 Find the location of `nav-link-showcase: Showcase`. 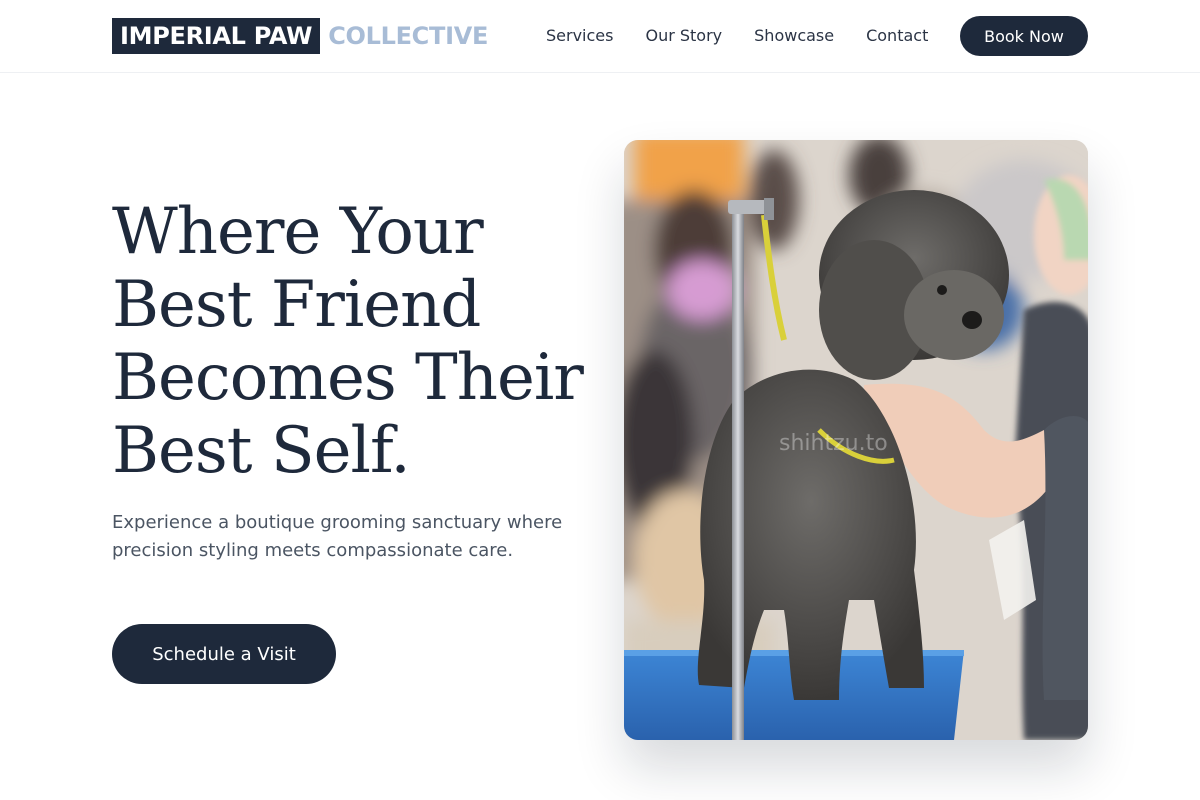

nav-link-showcase: Showcase is located at coordinates (794, 35).